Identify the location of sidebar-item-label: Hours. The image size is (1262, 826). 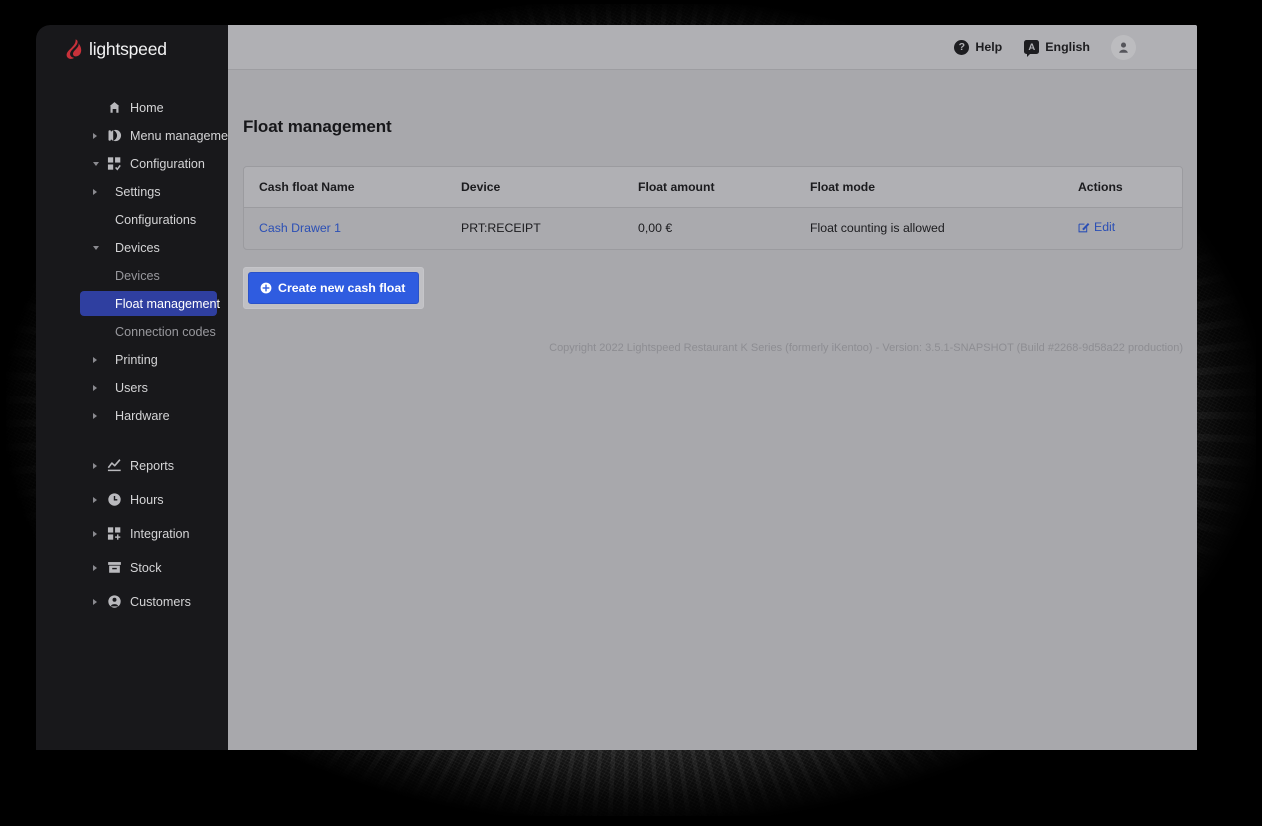
(147, 499).